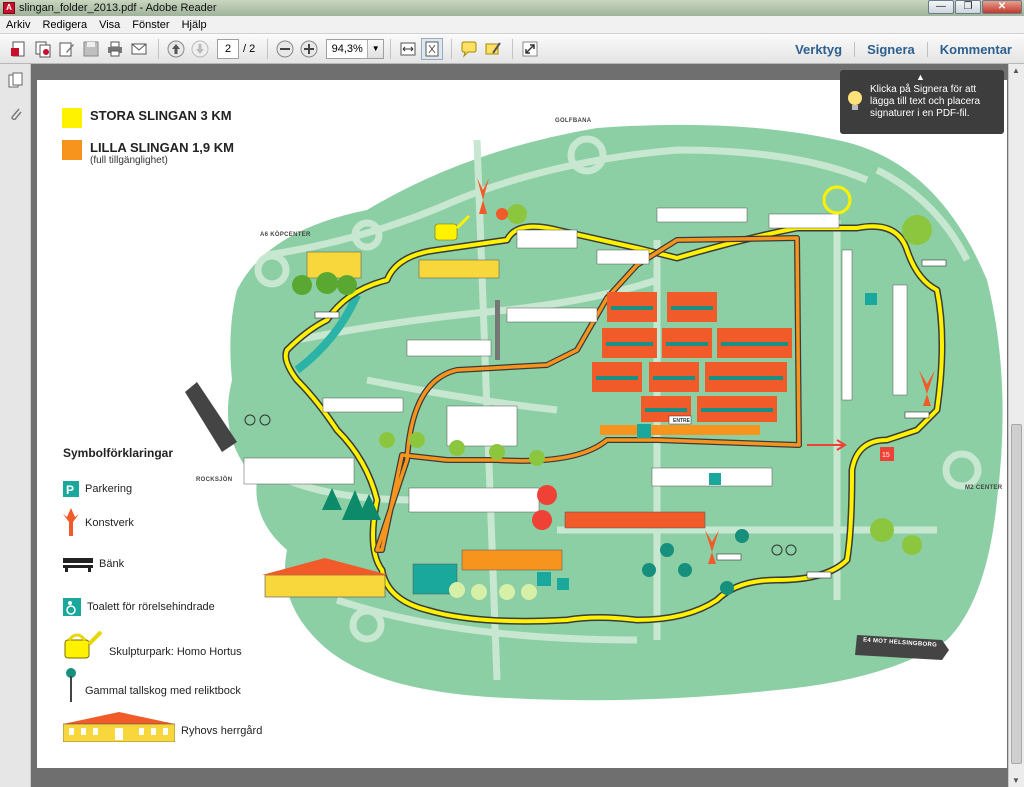  I want to click on menu-bar: Arkiv Redigera Visa Fönster Hjälp, so click(512, 25).